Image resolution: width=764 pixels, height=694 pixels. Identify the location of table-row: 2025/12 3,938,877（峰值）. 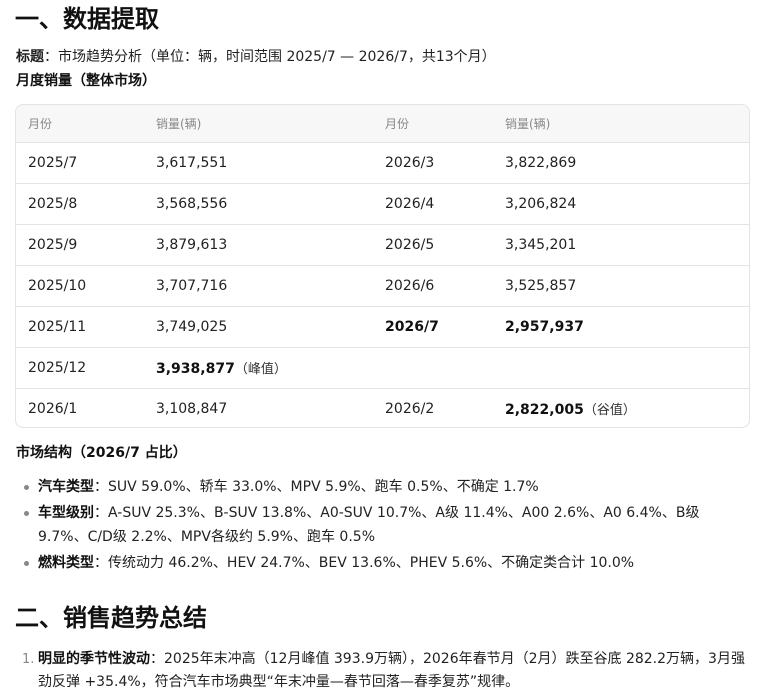
(382, 367).